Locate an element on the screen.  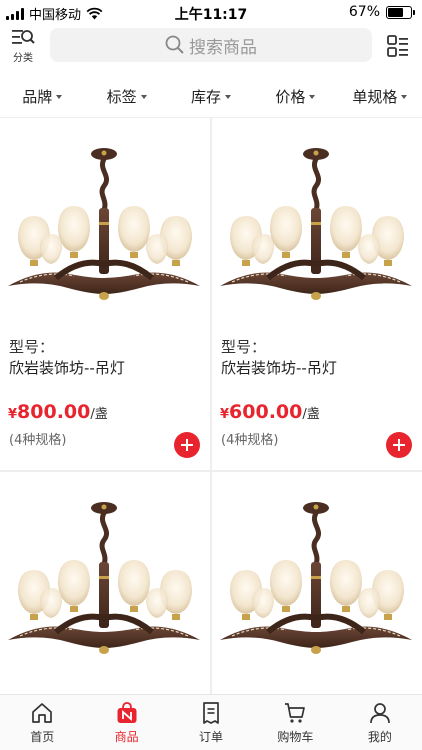
filter-brand: 品牌 is located at coordinates (42, 96).